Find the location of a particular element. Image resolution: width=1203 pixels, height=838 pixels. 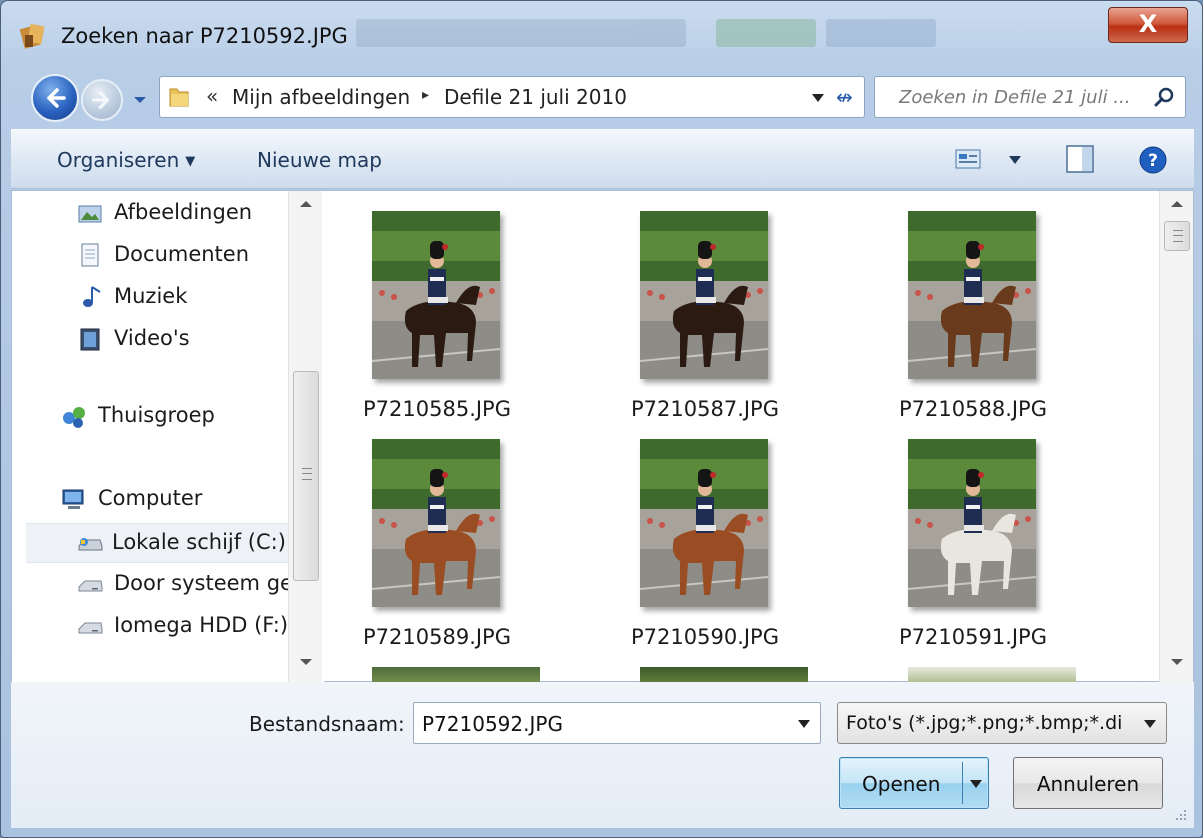

file-list-scrollbar is located at coordinates (1176, 437).